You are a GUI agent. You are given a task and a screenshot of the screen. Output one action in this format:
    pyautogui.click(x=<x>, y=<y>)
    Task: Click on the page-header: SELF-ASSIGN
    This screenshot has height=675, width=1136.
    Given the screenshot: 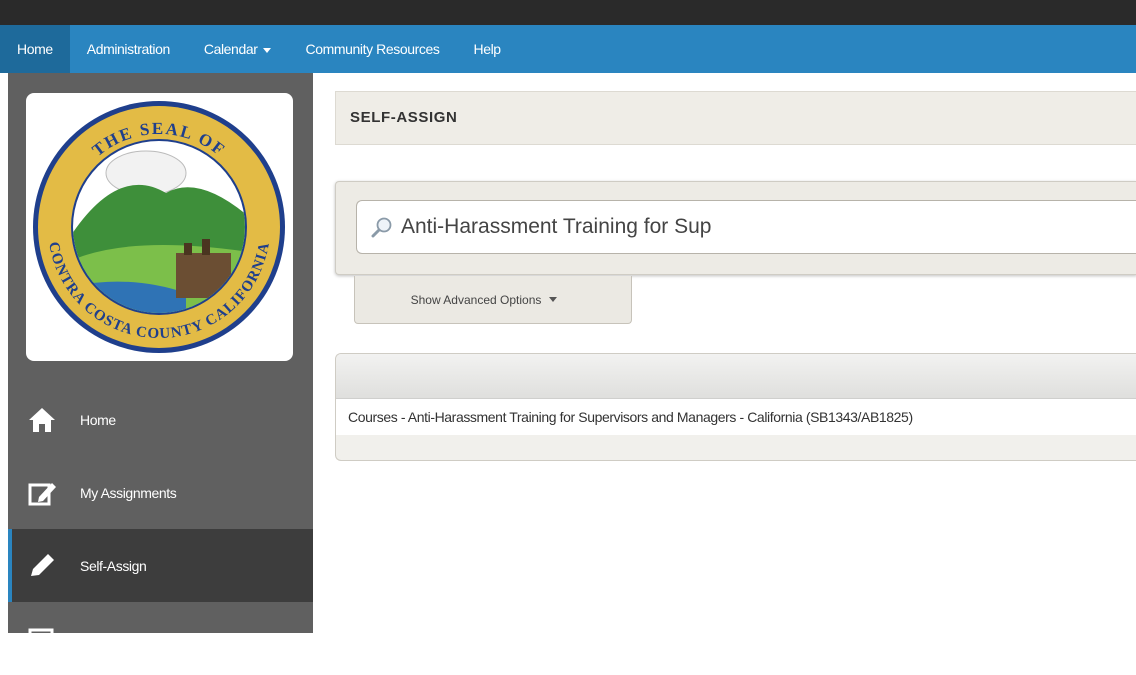 What is the action you would take?
    pyautogui.click(x=735, y=118)
    